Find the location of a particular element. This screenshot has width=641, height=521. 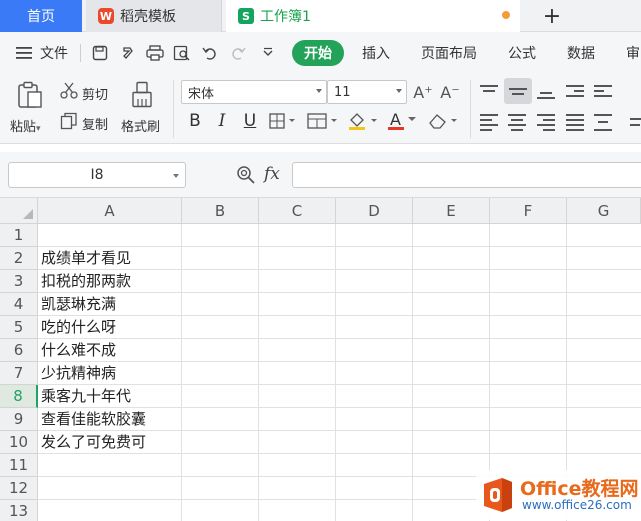

tab-template: W 稻壳模板 is located at coordinates (154, 16).